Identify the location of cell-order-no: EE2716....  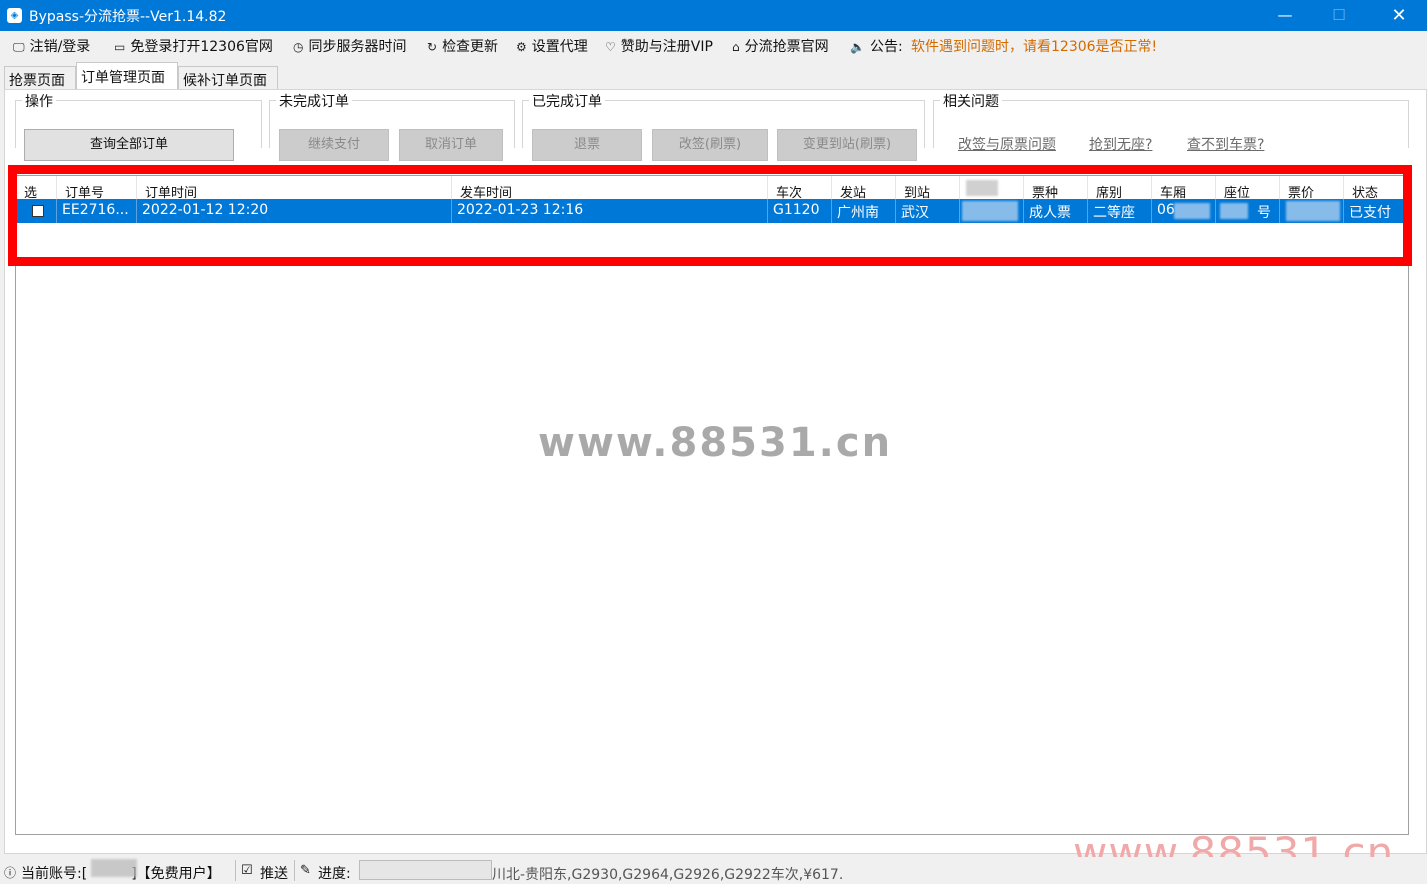
(97, 211).